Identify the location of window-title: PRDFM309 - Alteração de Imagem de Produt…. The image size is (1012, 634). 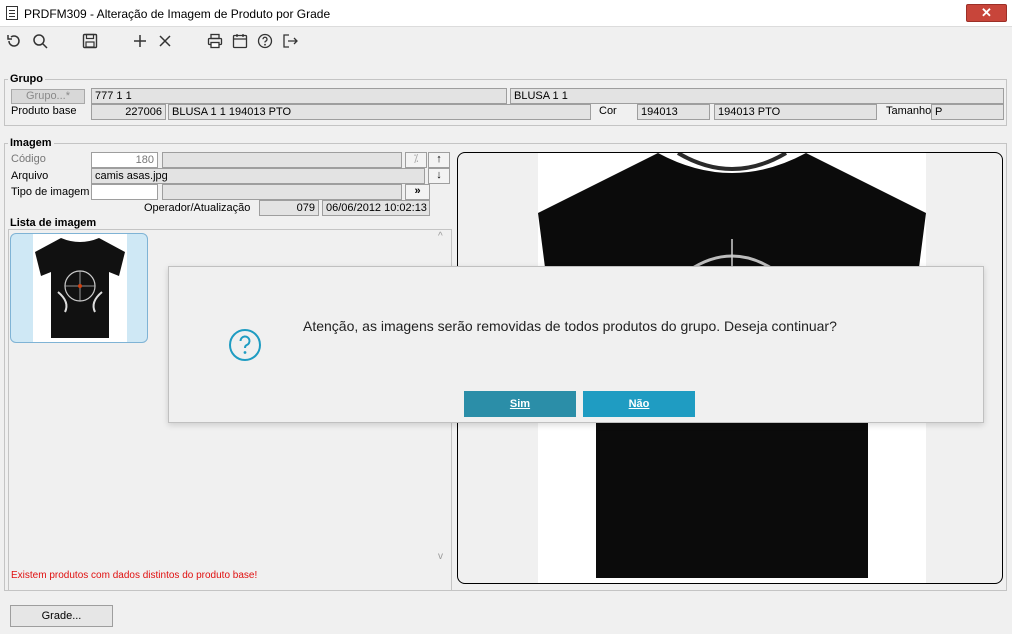
(177, 14).